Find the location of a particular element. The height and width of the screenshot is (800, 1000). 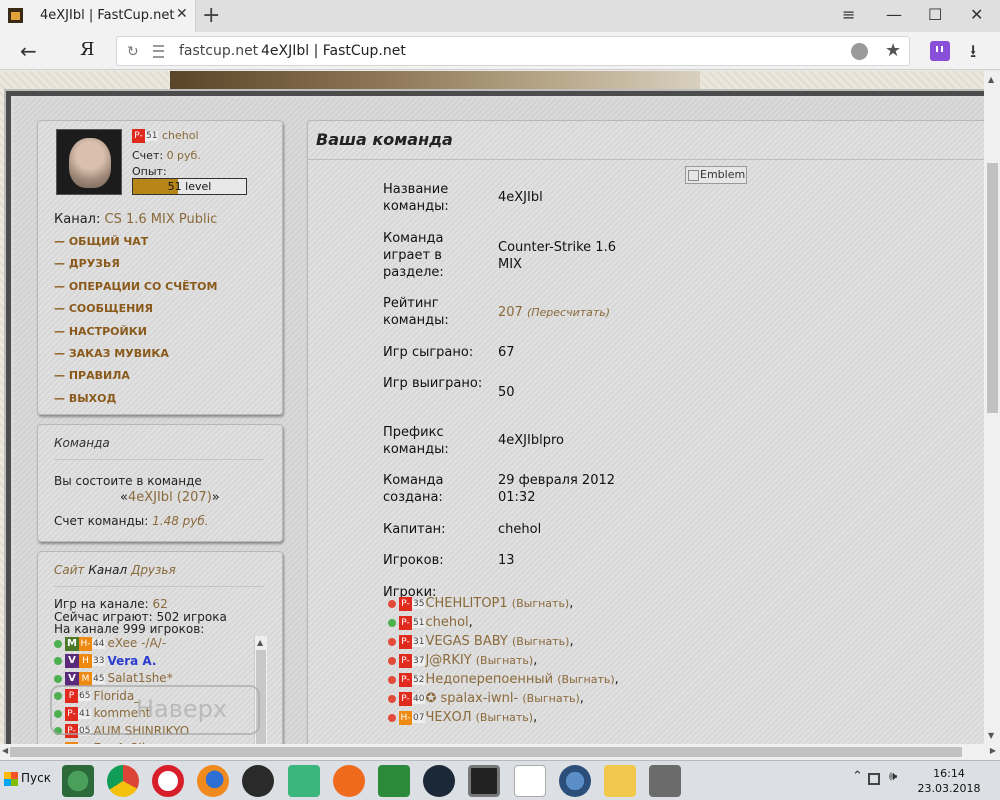

player-name-link: chehol is located at coordinates (446, 622).